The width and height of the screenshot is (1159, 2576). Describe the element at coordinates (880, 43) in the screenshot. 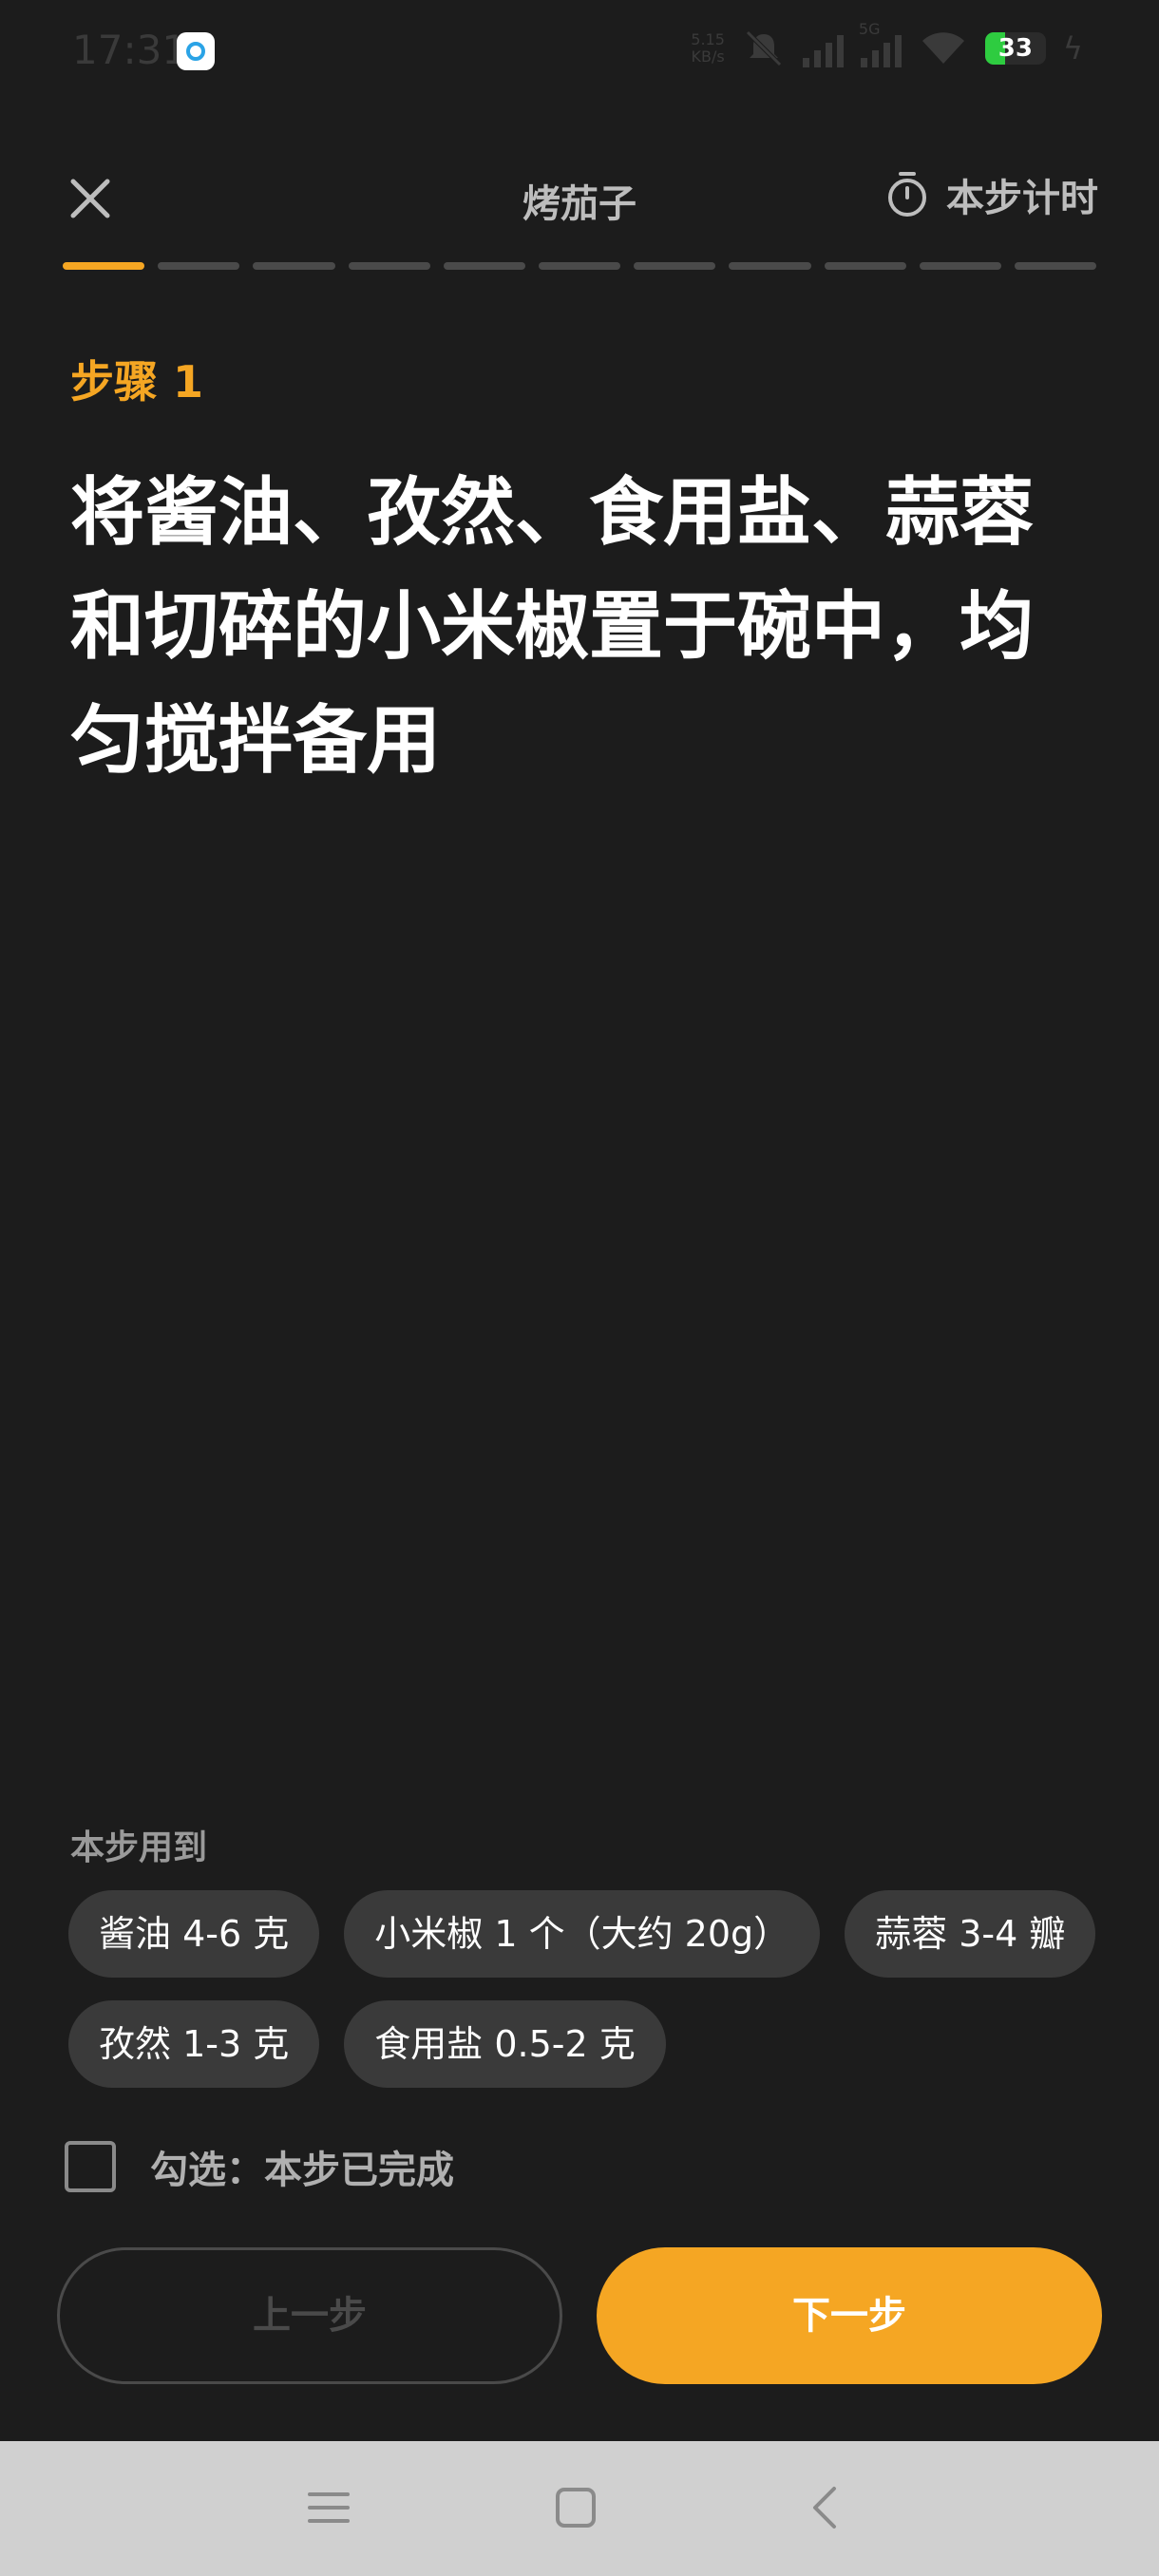

I see `signal-strength-5g-icon: 5G` at that location.